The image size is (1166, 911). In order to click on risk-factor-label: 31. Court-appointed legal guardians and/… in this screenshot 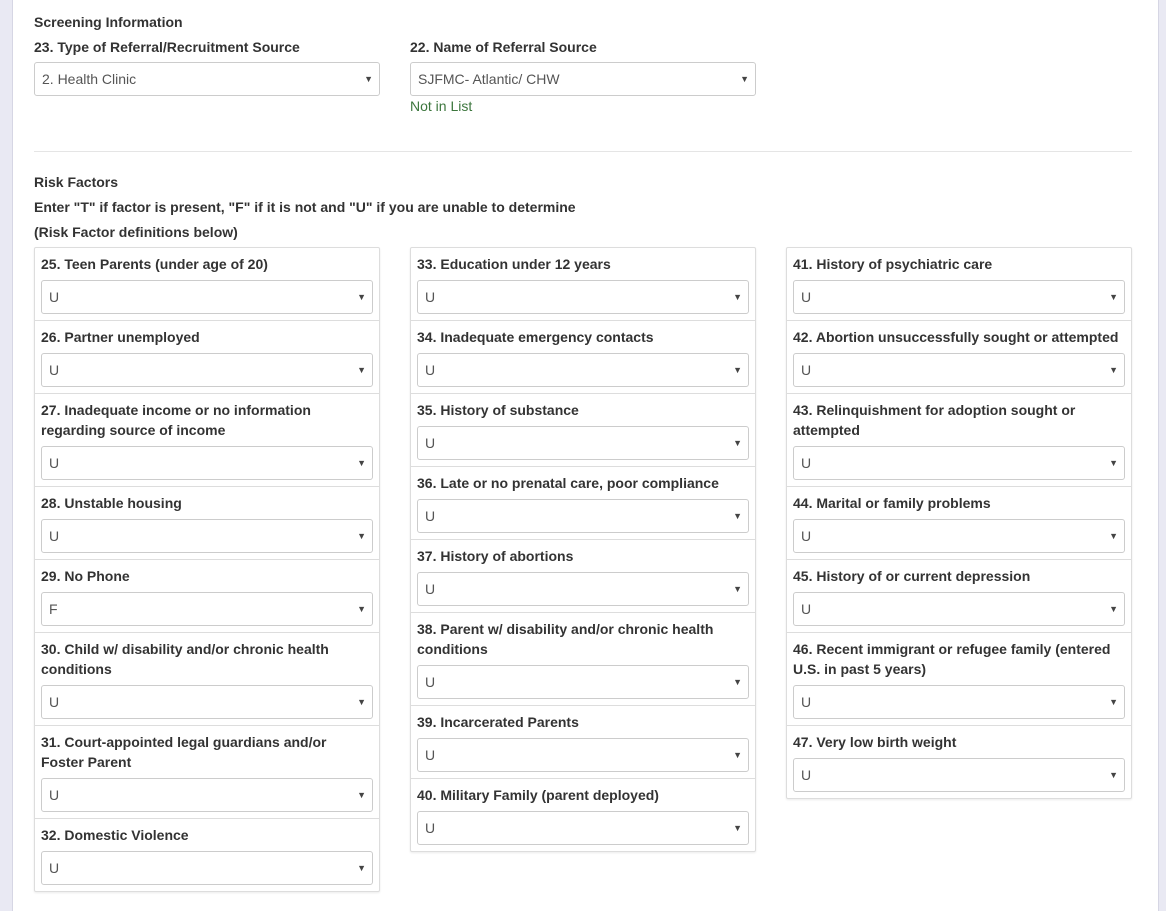, I will do `click(184, 752)`.